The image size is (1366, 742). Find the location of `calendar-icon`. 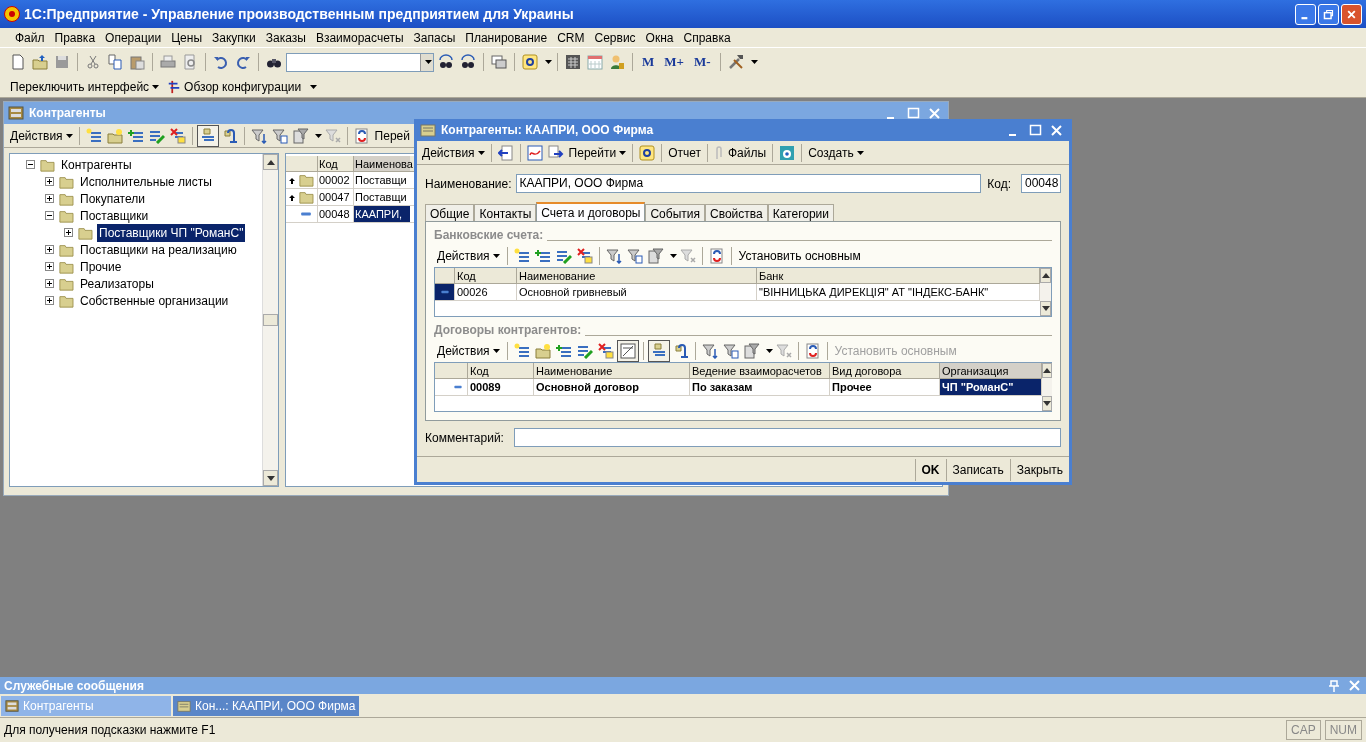

calendar-icon is located at coordinates (595, 62).